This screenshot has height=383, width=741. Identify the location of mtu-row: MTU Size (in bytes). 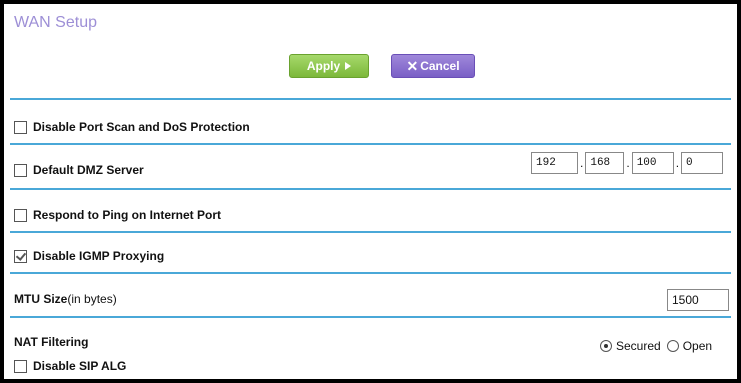
(65, 299).